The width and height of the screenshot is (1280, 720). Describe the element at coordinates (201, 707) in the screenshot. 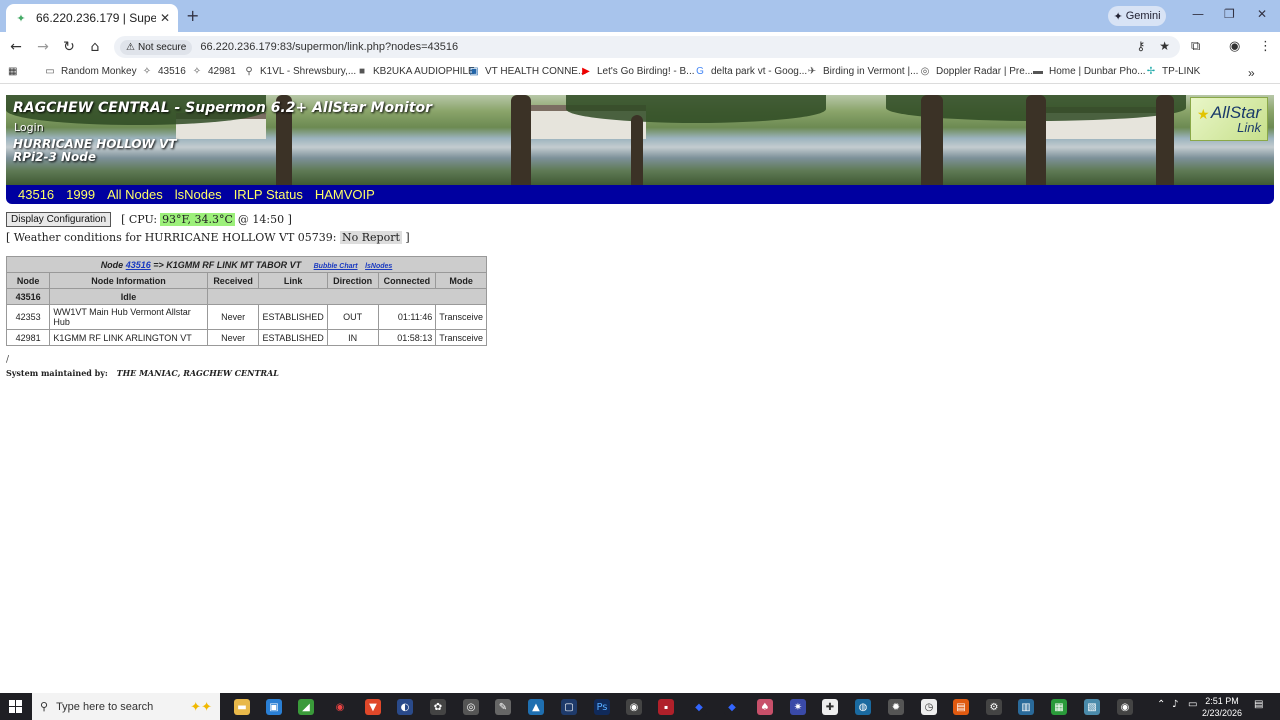

I see `copilot-spark-icon: ✦✦` at that location.